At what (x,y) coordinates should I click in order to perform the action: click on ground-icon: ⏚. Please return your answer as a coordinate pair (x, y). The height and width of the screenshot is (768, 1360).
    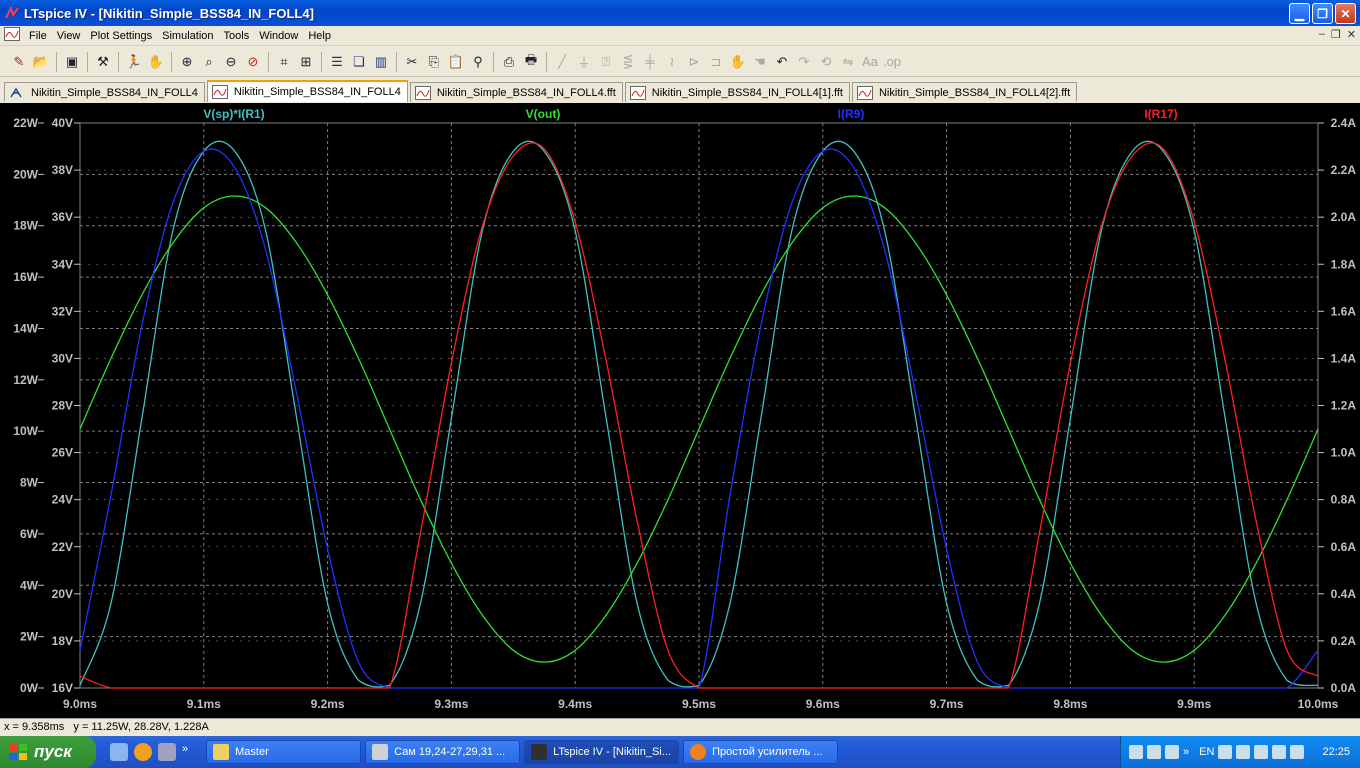
    Looking at the image, I should click on (584, 62).